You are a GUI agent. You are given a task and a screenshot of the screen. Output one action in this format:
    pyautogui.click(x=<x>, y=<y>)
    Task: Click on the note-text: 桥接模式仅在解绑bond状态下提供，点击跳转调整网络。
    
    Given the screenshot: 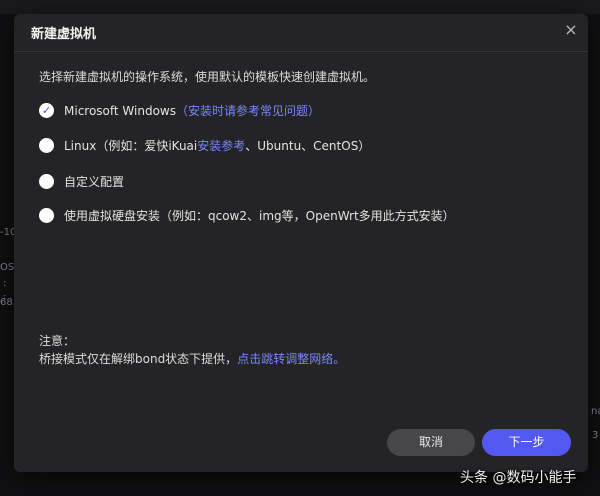 What is the action you would take?
    pyautogui.click(x=192, y=358)
    